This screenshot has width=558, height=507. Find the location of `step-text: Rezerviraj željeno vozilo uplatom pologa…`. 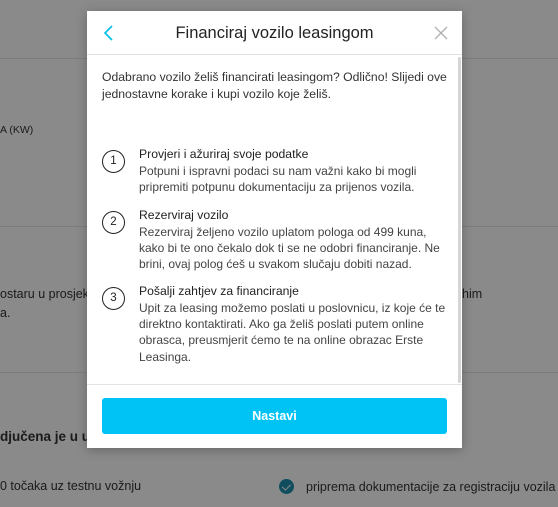

step-text: Rezerviraj željeno vozilo uplatom pologa… is located at coordinates (289, 248).